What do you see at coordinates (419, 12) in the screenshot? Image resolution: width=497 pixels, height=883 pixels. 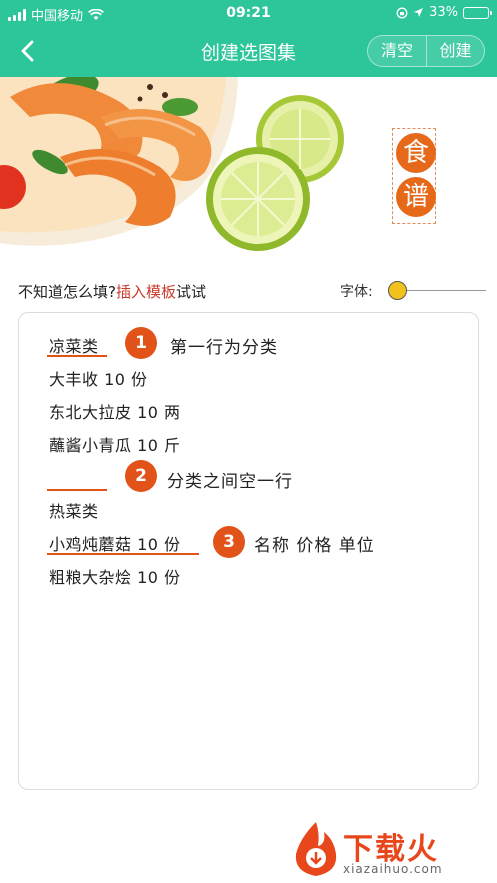 I see `location-icon` at bounding box center [419, 12].